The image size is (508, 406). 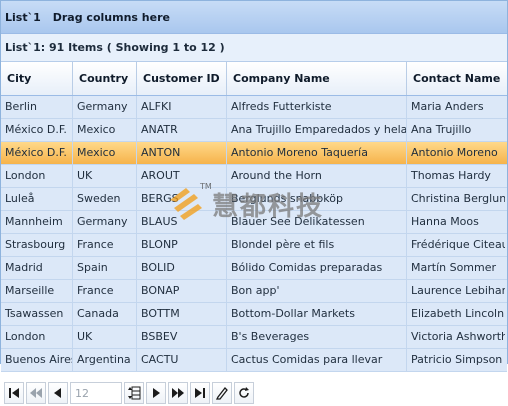 I want to click on next-page-button, so click(x=156, y=393).